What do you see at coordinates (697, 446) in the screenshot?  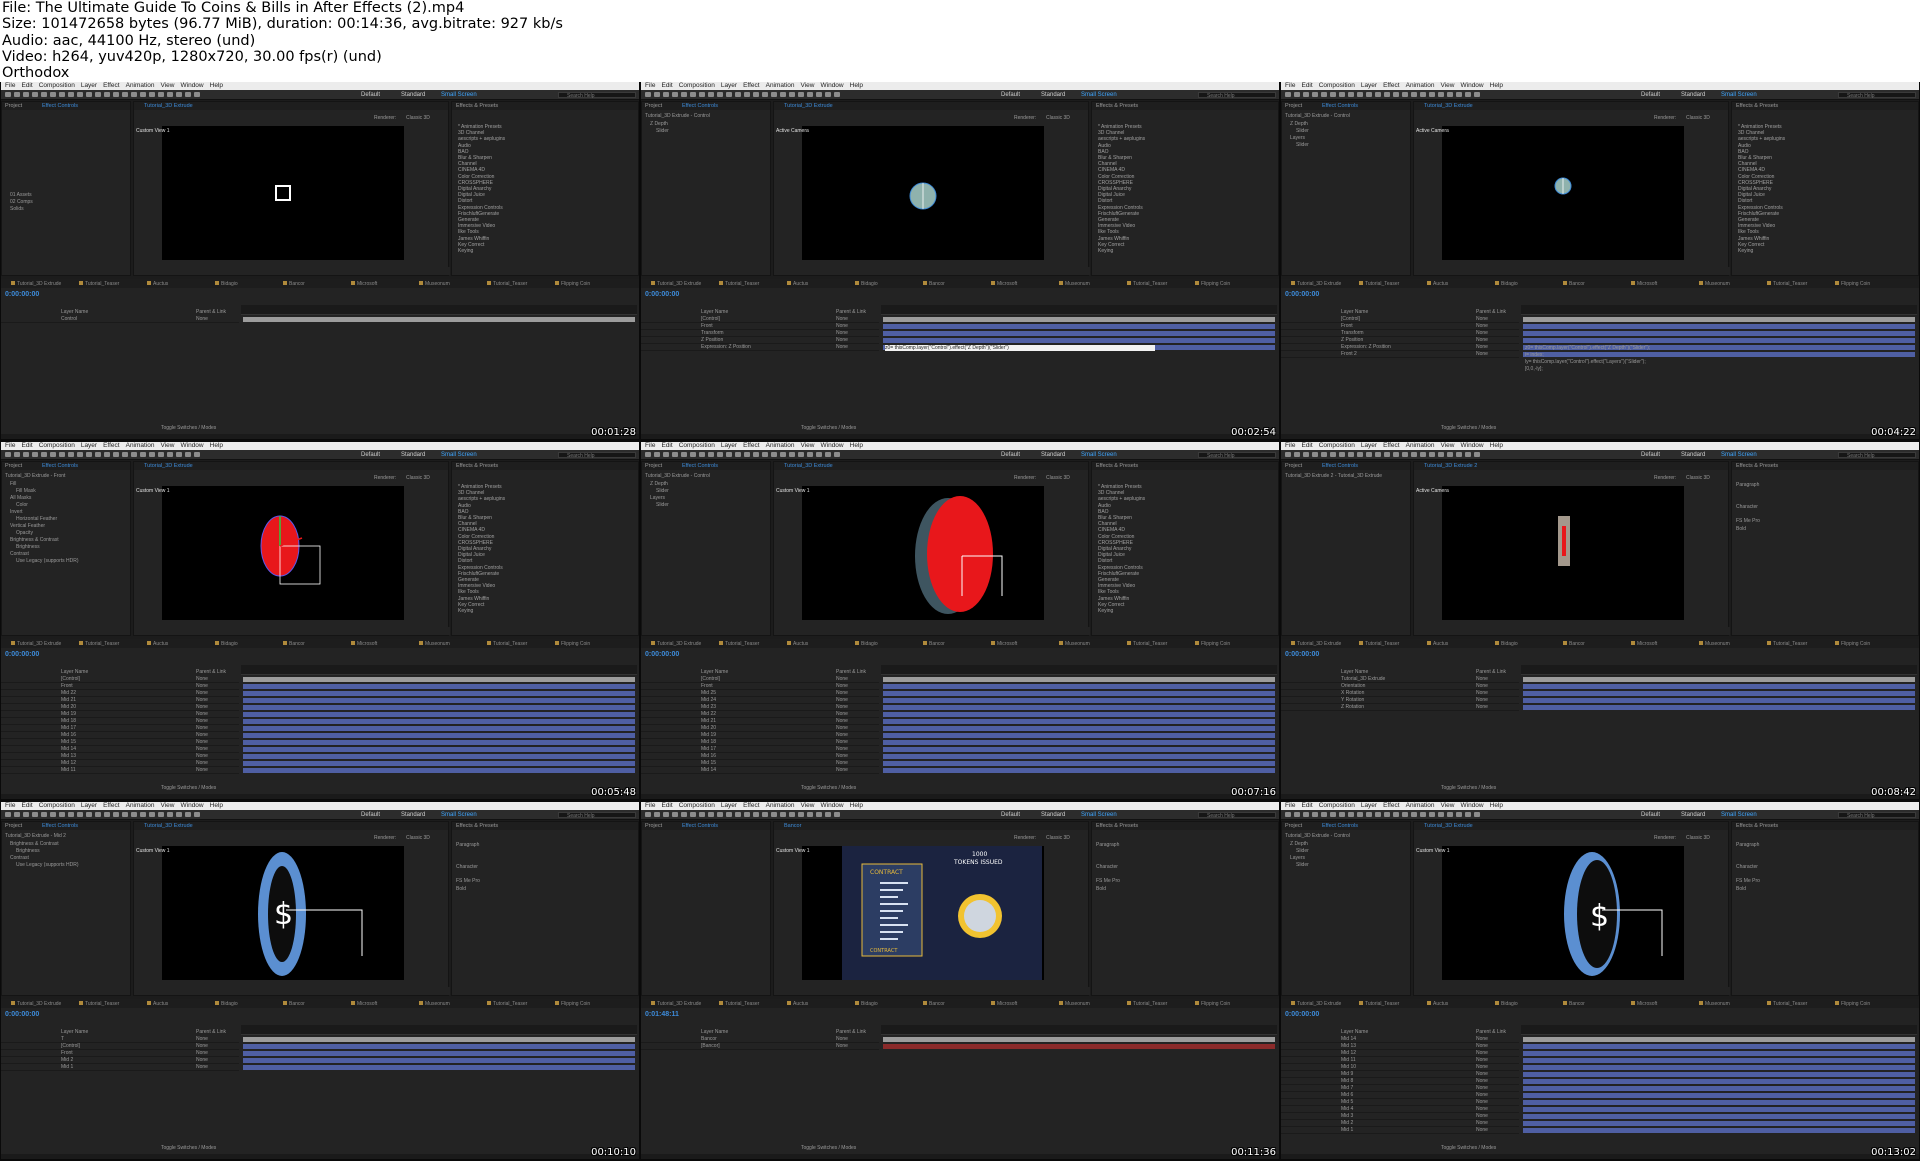 I see `menu-item: Composition` at bounding box center [697, 446].